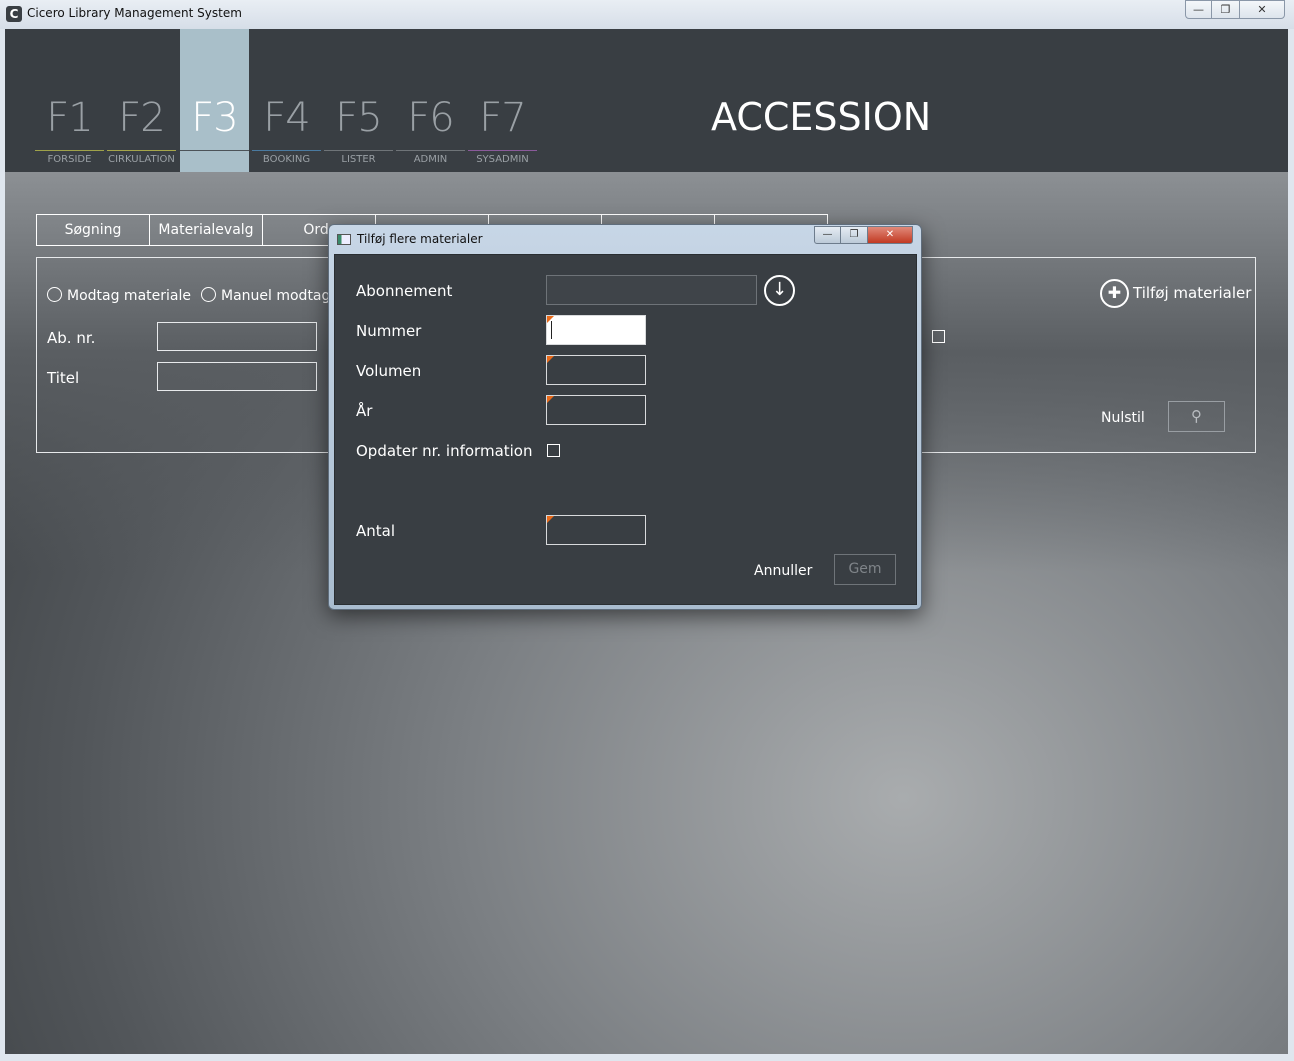 The image size is (1294, 1061). What do you see at coordinates (783, 571) in the screenshot?
I see `cancel-button: Annuller` at bounding box center [783, 571].